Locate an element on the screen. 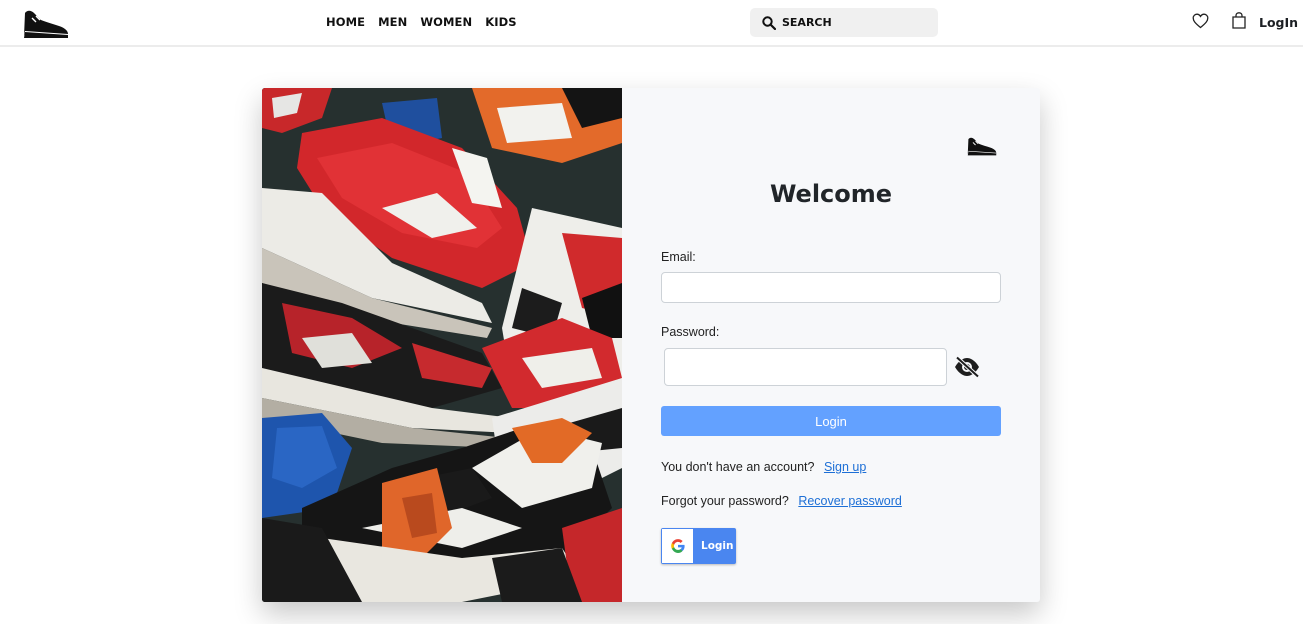 The image size is (1303, 624). shopping-bag-icon is located at coordinates (1239, 20).